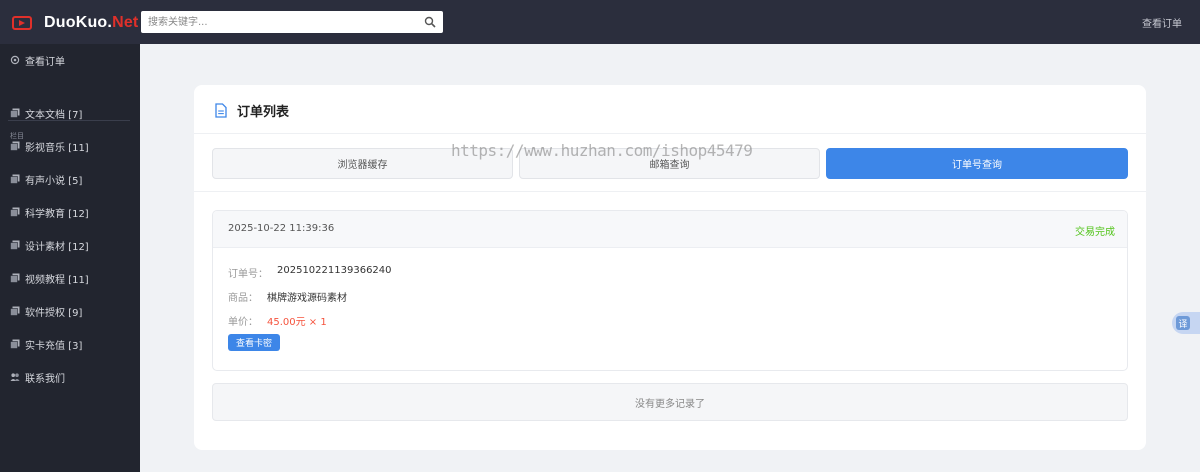 This screenshot has height=472, width=1200. I want to click on price-label: 单价：, so click(243, 322).